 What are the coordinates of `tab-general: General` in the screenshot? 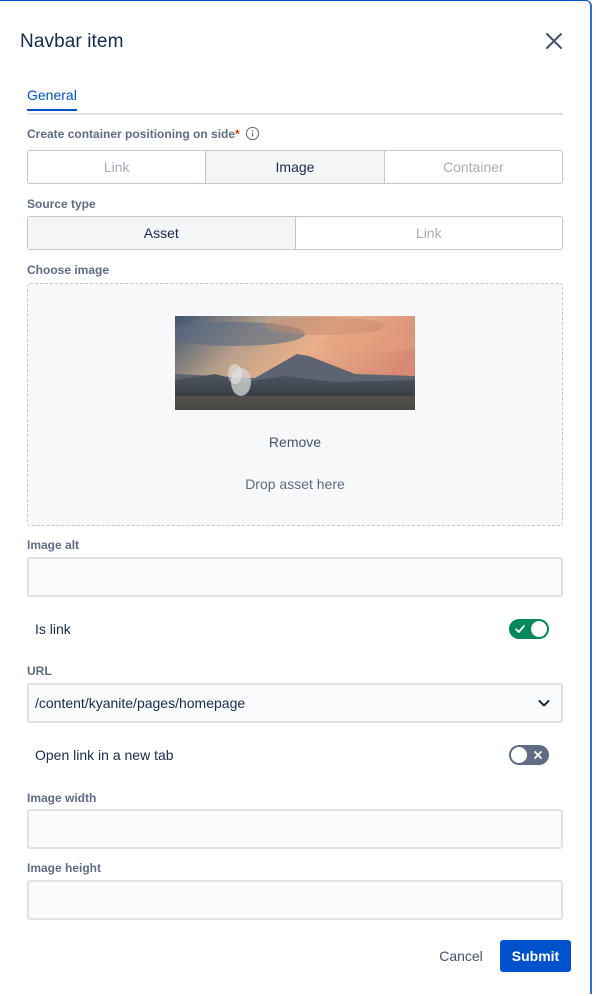 It's located at (52, 99).